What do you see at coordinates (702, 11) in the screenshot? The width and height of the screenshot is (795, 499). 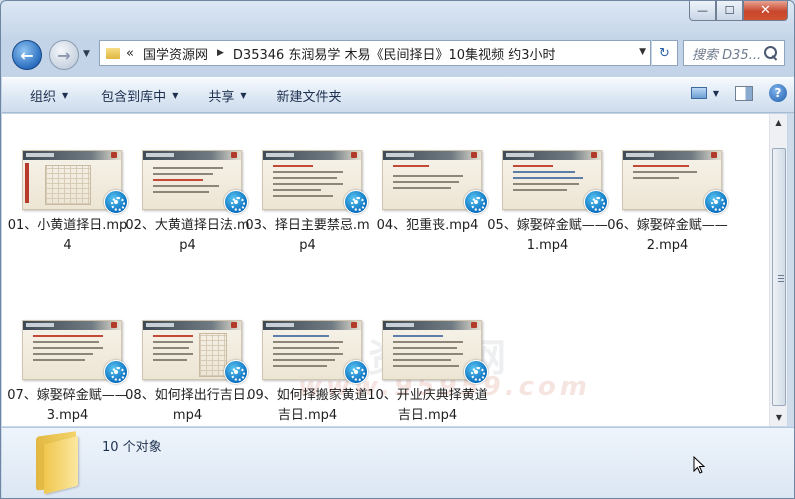 I see `minimize-button: —` at bounding box center [702, 11].